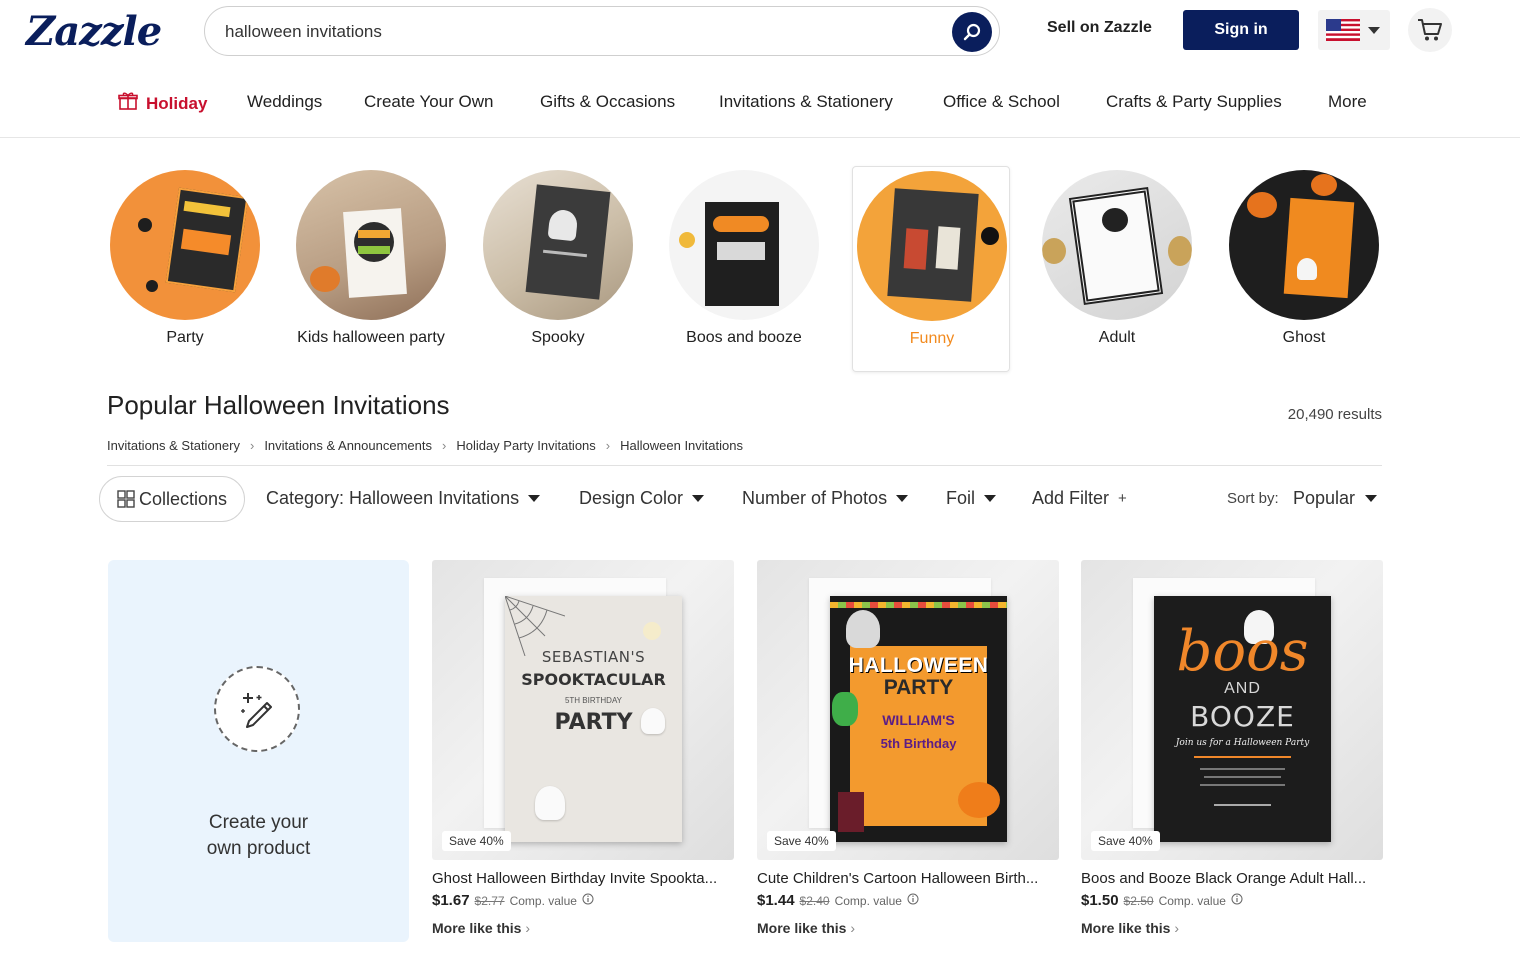  What do you see at coordinates (1242, 651) in the screenshot?
I see `card-text: boos` at bounding box center [1242, 651].